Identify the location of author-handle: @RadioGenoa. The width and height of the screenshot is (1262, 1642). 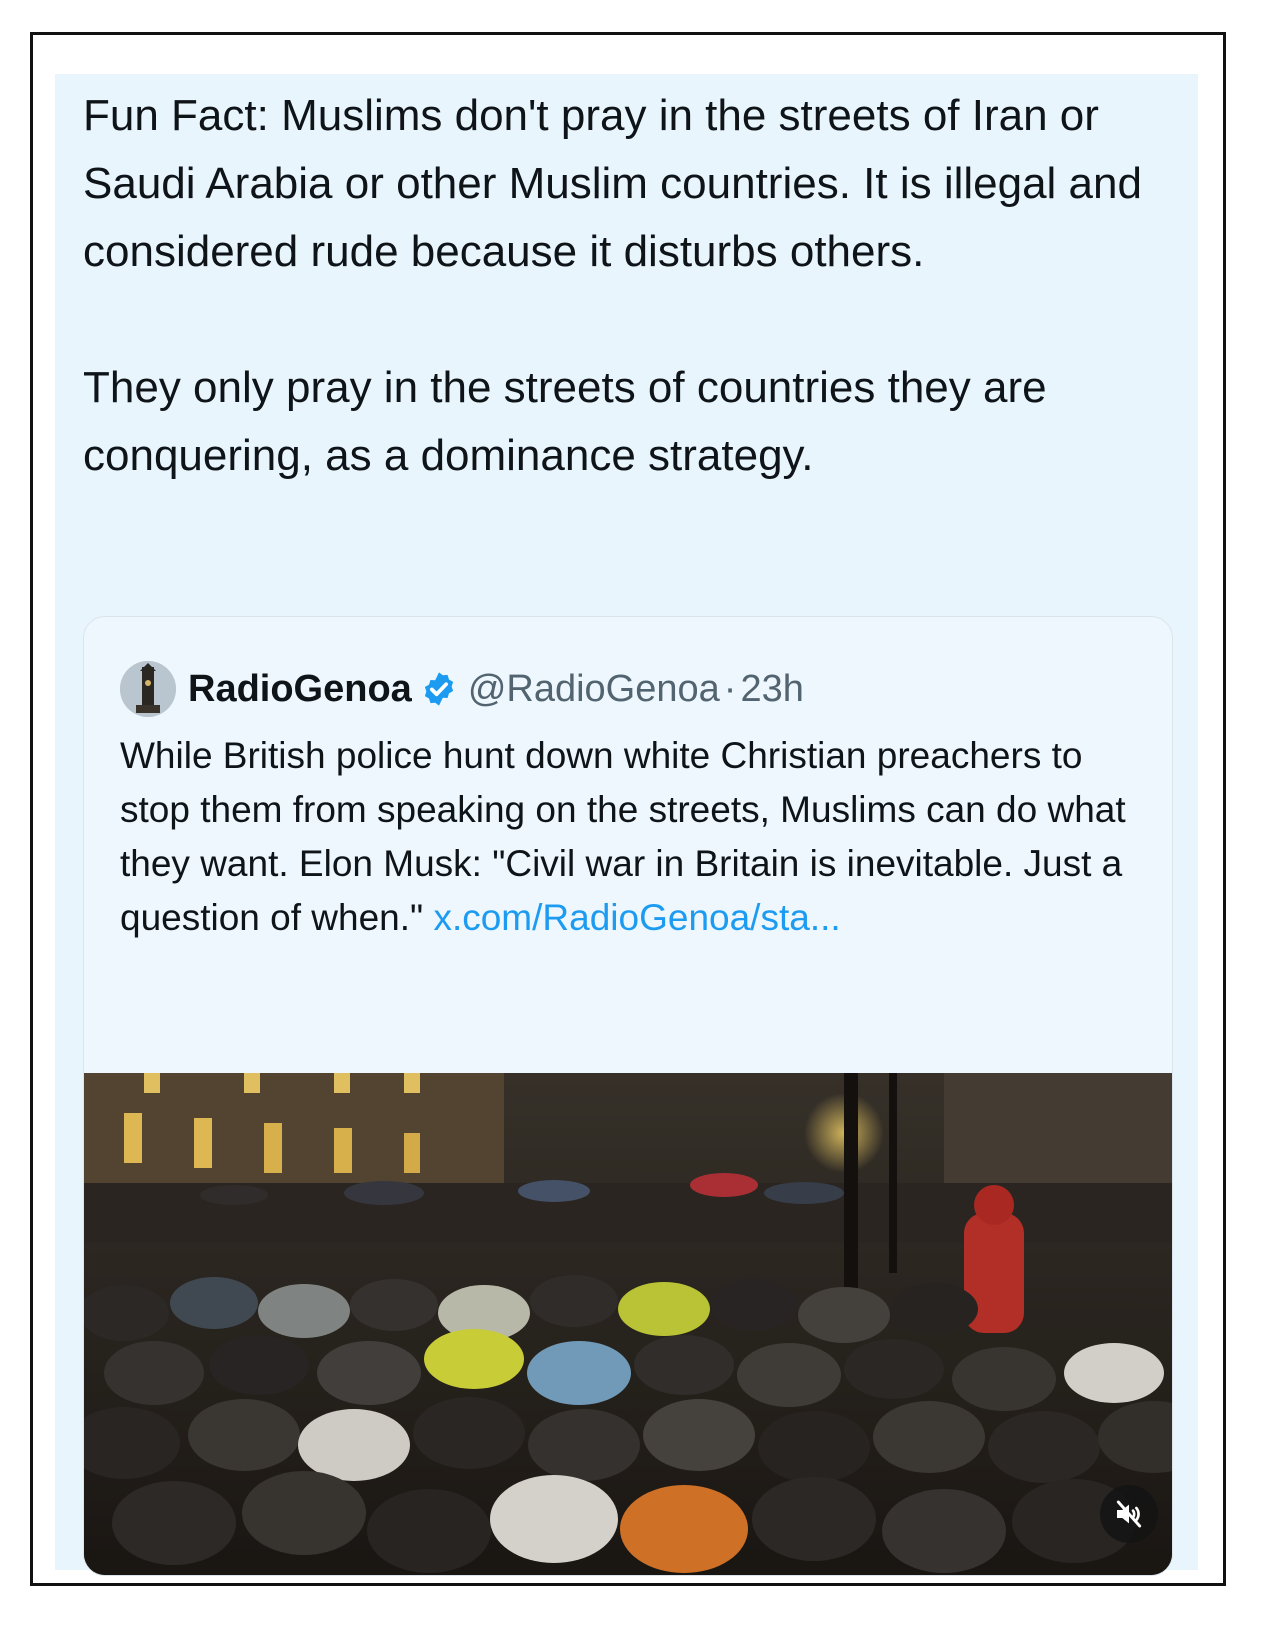
(594, 689).